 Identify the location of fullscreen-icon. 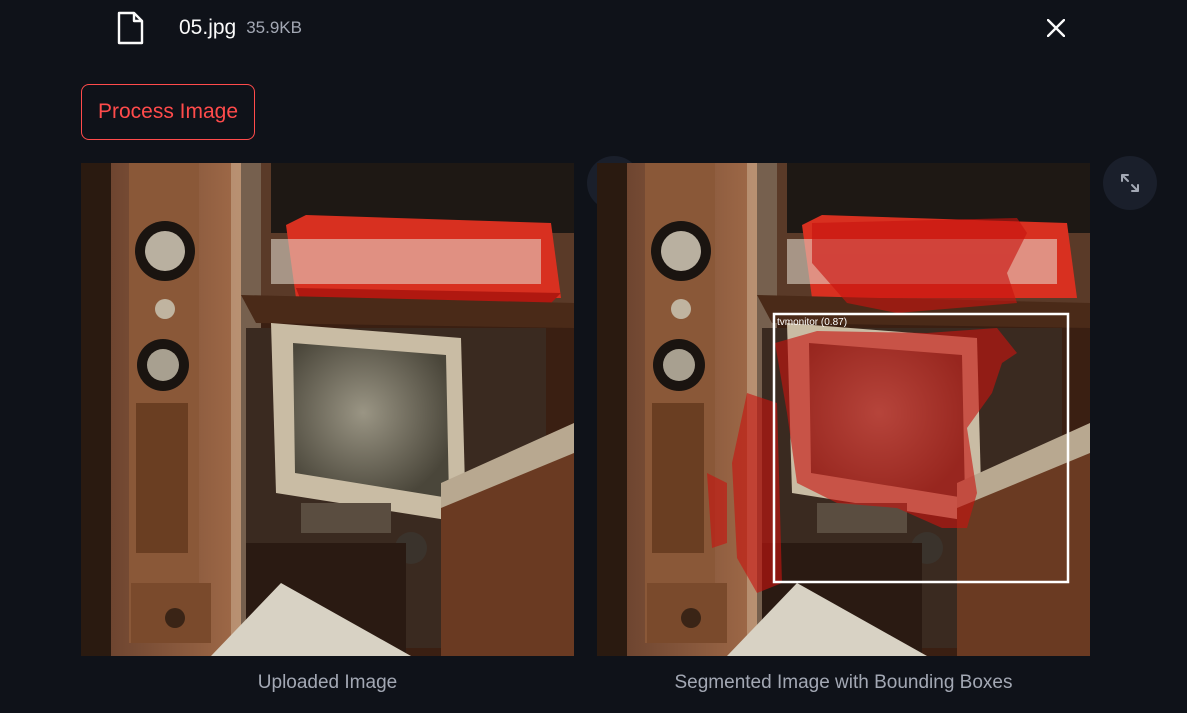
(1130, 183).